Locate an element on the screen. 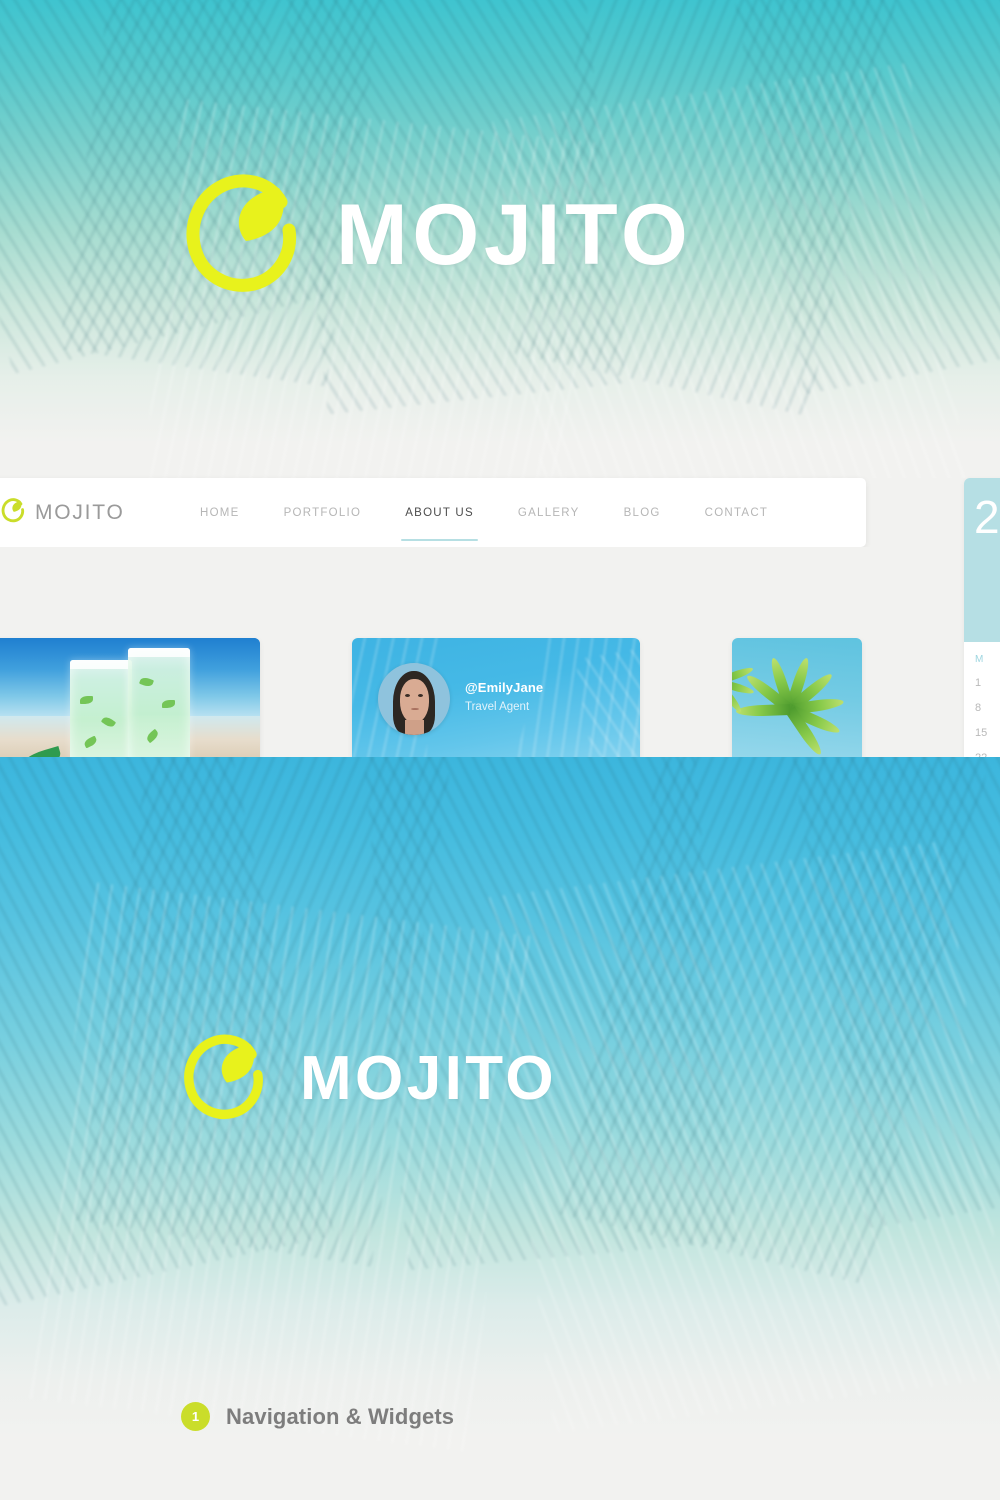 The image size is (1000, 1500). profile-text-block: @EmilyJane Travel Agent is located at coordinates (504, 696).